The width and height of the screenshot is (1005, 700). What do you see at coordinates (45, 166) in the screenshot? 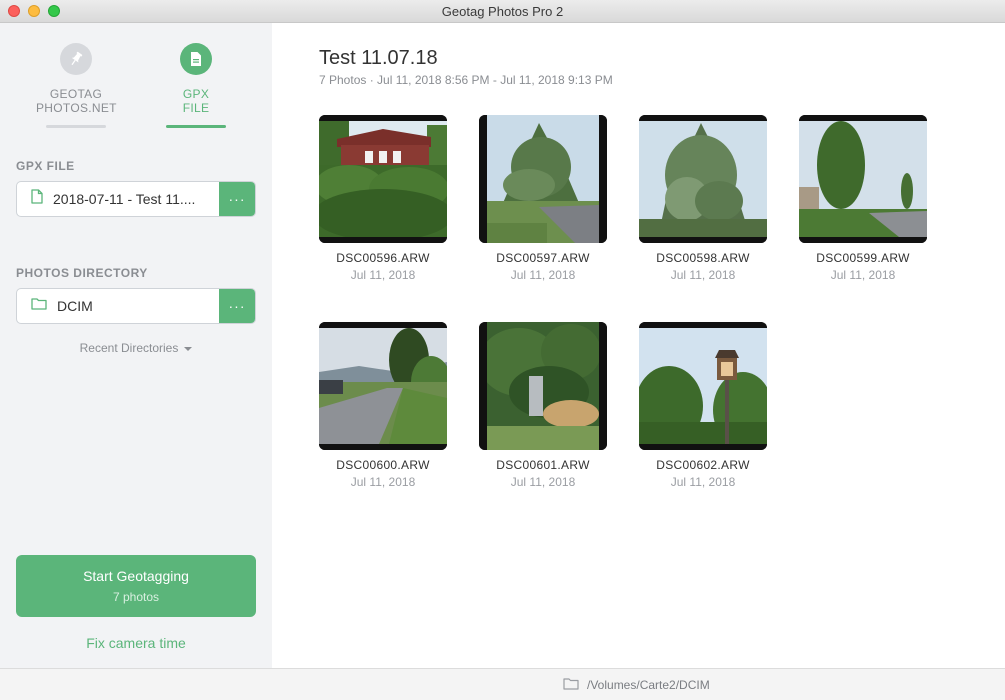
I see `gpx-file-section-label: GPX FILE` at bounding box center [45, 166].